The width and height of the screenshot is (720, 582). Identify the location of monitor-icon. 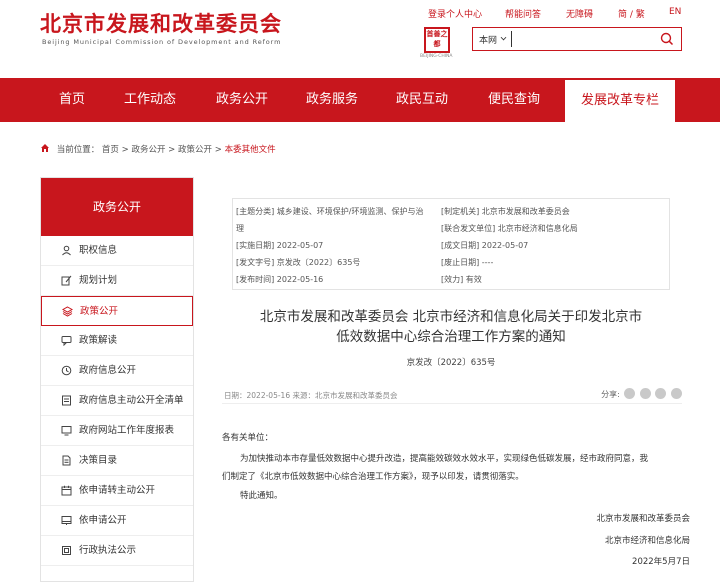
(66, 430).